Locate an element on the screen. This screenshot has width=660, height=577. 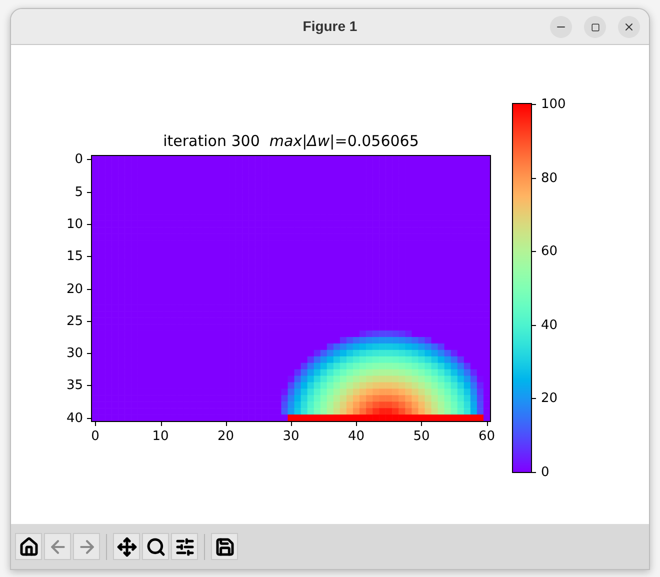
x-tick-label: 30 is located at coordinates (291, 436).